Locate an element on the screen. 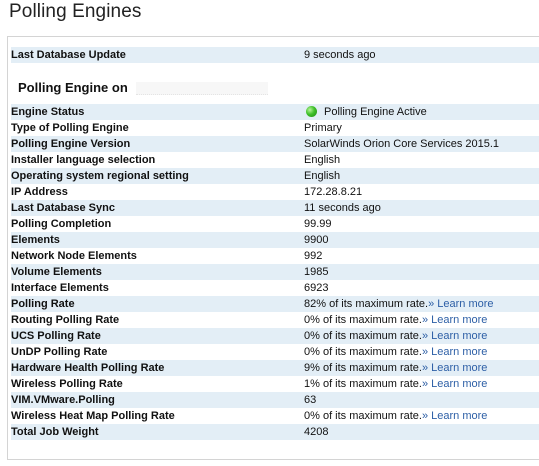 This screenshot has height=466, width=539. row-value: SolarWinds Orion Core Services 2015.1 is located at coordinates (402, 144).